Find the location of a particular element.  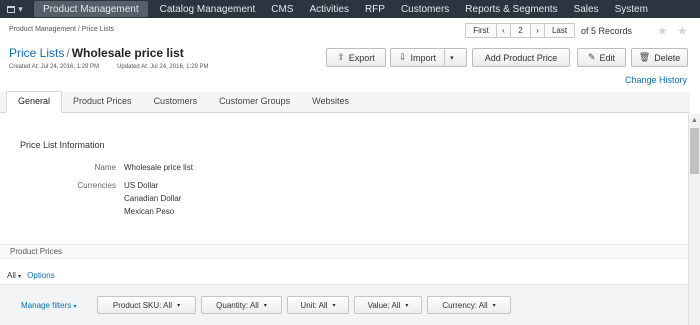

filter-label: Value: All is located at coordinates (384, 305).